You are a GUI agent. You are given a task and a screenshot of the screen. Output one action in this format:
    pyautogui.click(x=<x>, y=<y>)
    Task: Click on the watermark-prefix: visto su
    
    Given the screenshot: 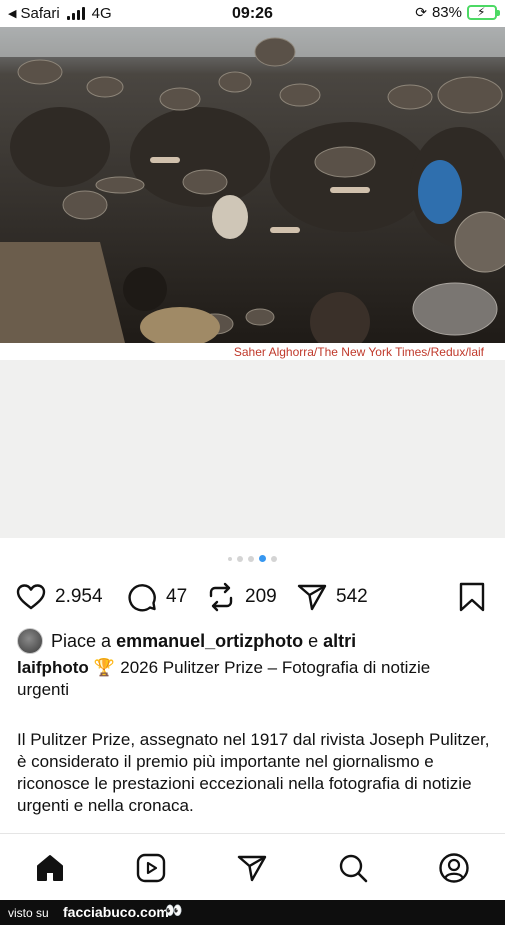 What is the action you would take?
    pyautogui.click(x=28, y=913)
    